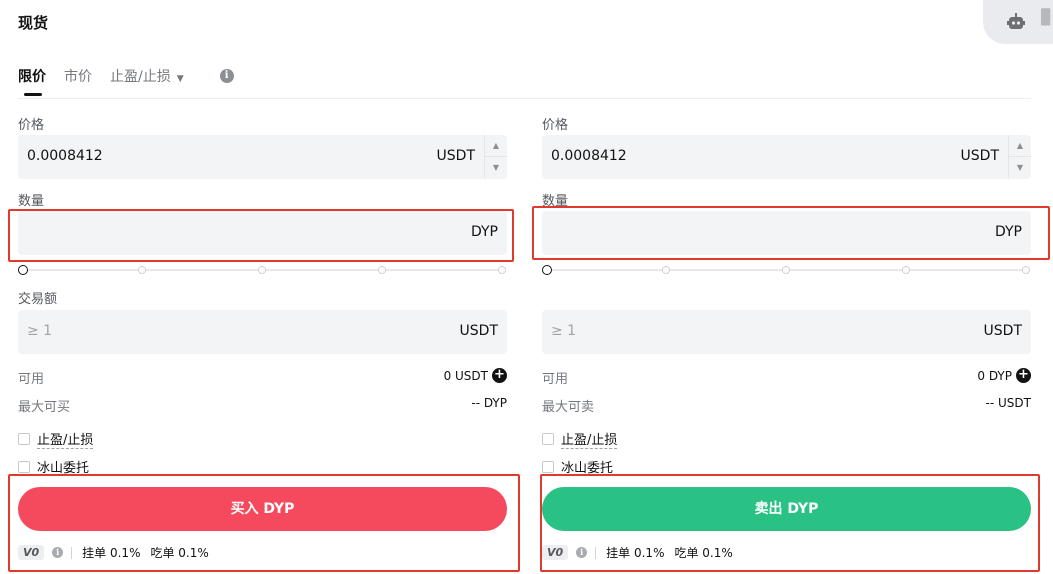 This screenshot has height=574, width=1053. I want to click on available-value: 0 DYP, so click(994, 375).